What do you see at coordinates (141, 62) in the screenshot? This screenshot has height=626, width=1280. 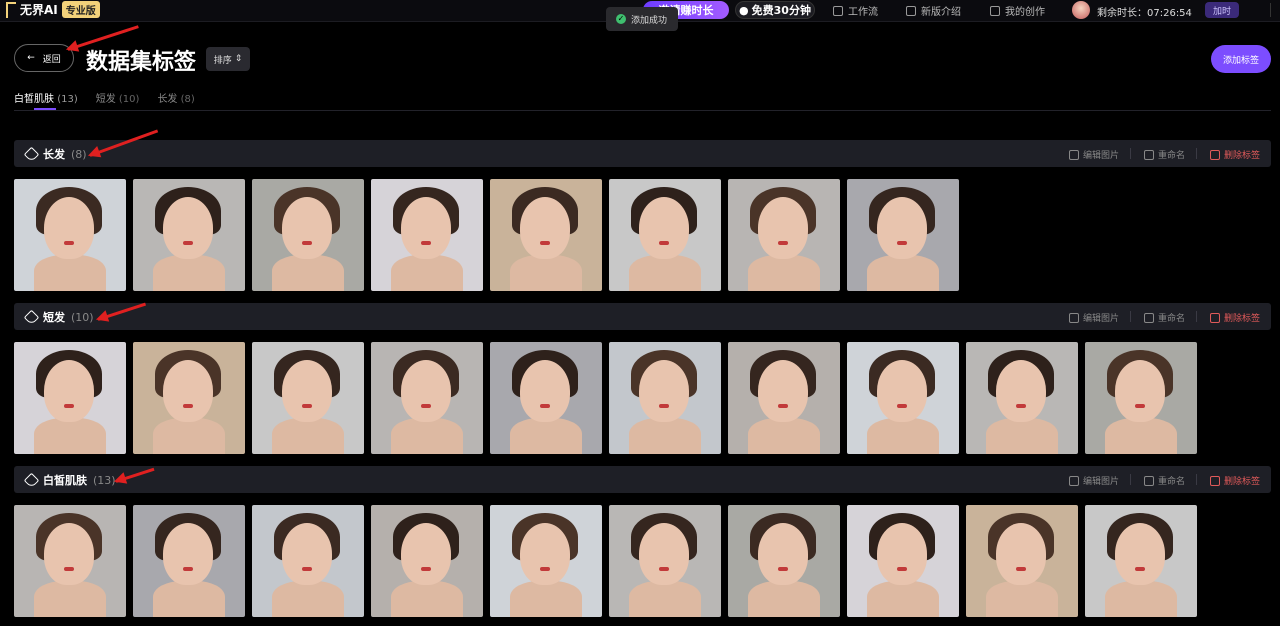 I see `page-title: 数据集标签` at bounding box center [141, 62].